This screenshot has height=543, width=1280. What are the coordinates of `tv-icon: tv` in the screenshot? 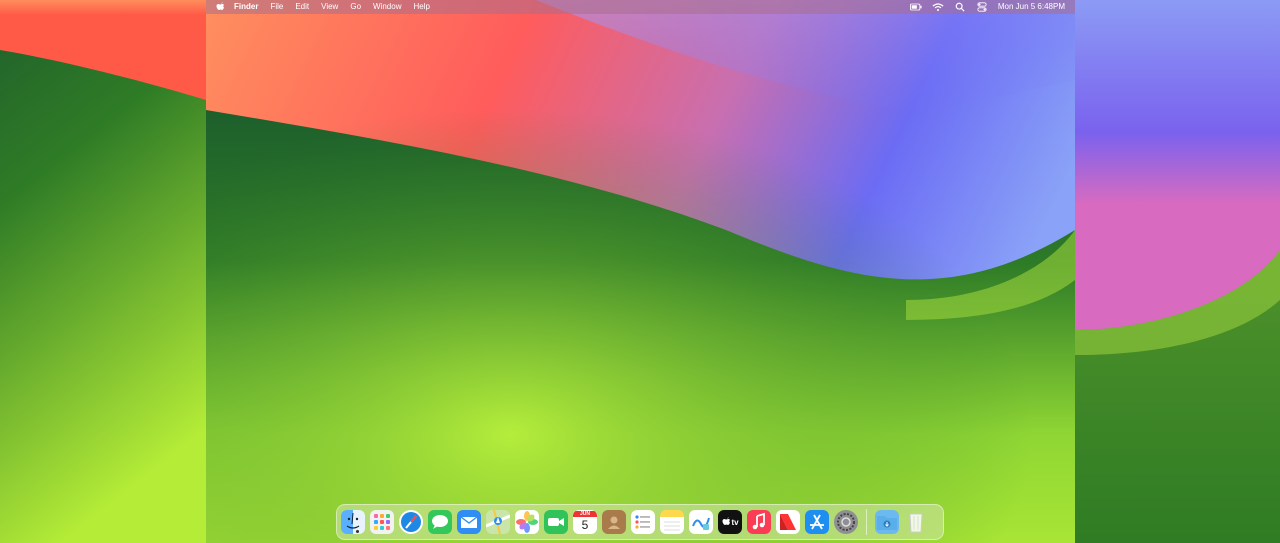 It's located at (730, 522).